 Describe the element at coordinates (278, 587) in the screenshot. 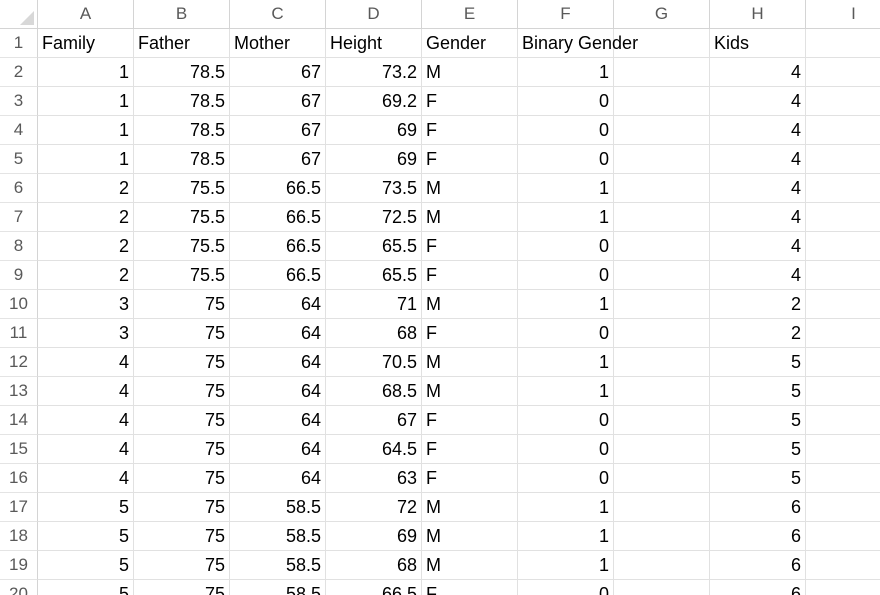

I see `cell-c20: 58.5` at that location.